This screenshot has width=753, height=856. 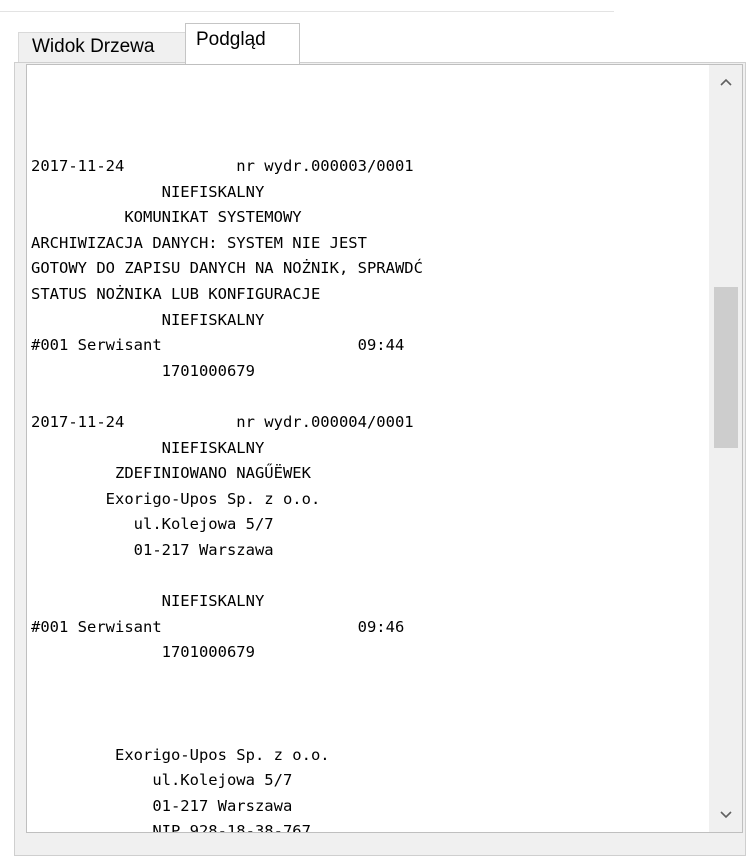 I want to click on receipt-line: #001 Serwisant 09:46, so click(x=218, y=626).